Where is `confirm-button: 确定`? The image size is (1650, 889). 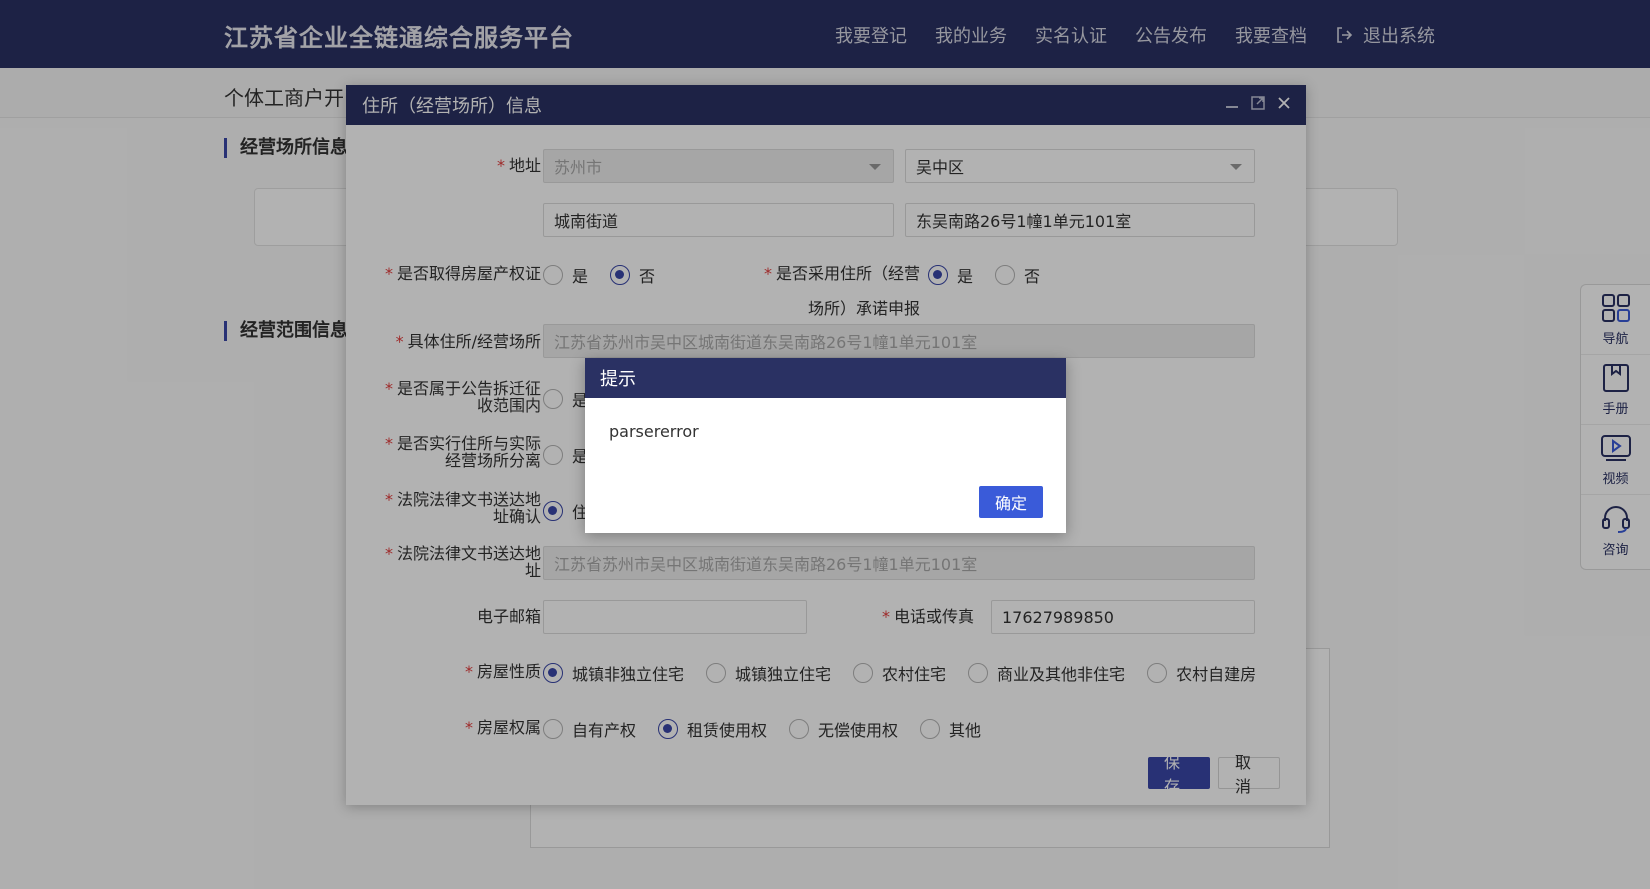 confirm-button: 确定 is located at coordinates (1011, 502).